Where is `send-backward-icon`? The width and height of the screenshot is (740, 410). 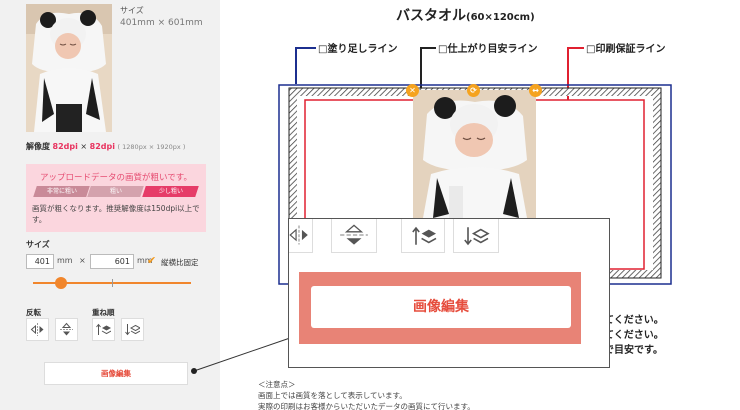 send-backward-icon is located at coordinates (477, 236).